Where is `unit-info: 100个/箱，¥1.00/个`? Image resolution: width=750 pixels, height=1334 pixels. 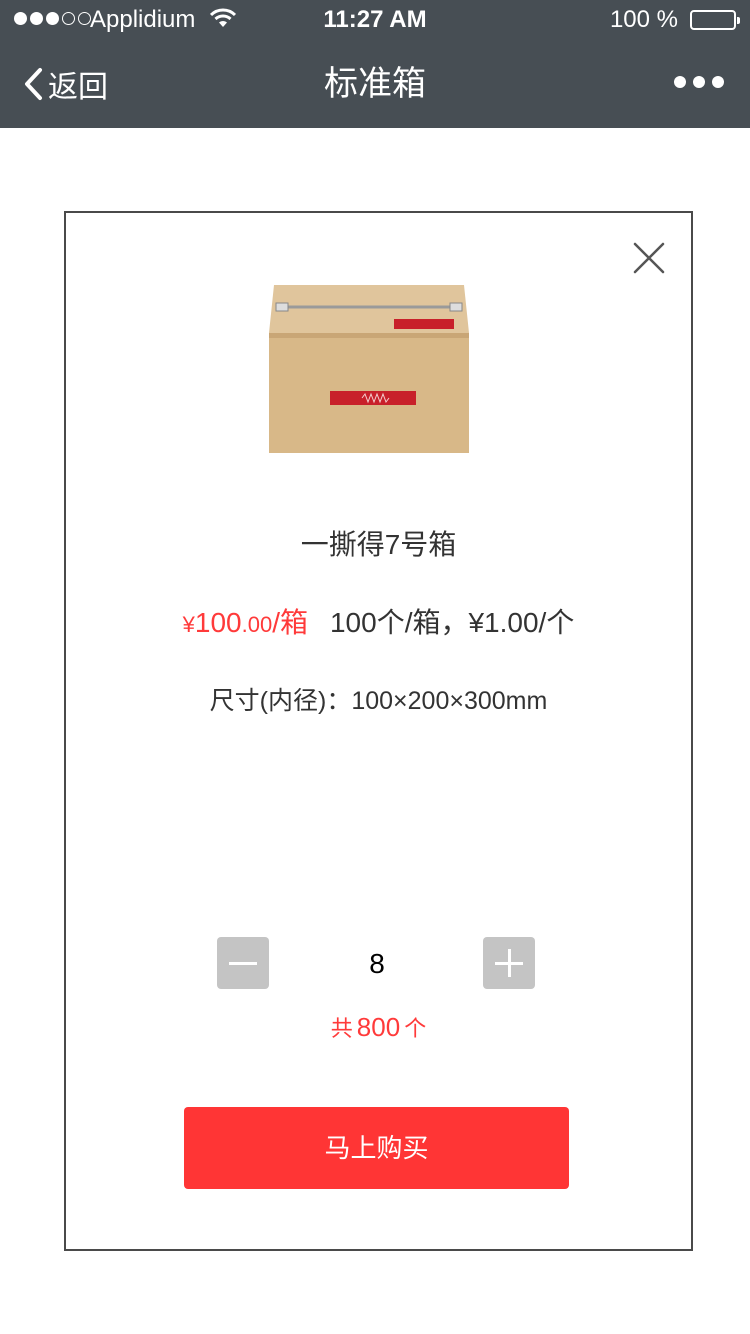 unit-info: 100个/箱，¥1.00/个 is located at coordinates (452, 622).